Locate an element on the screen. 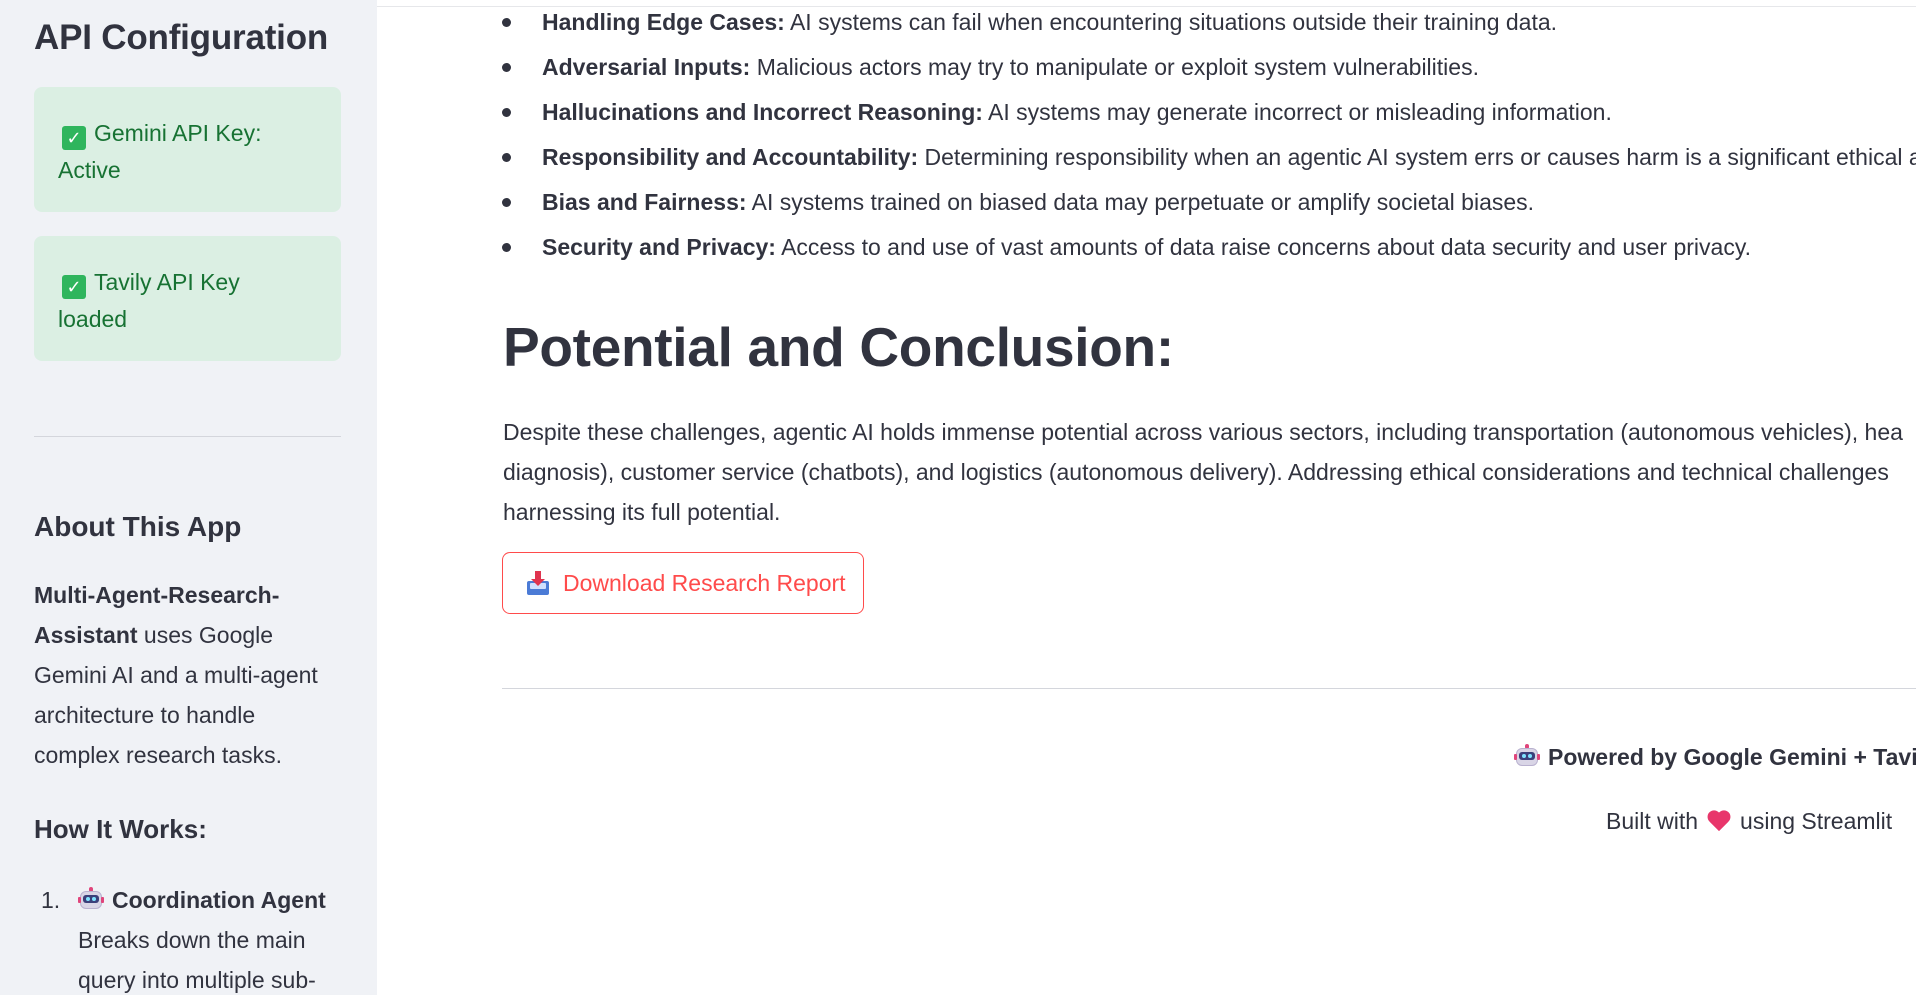 Image resolution: width=1916 pixels, height=995 pixels. about-heading: About This App is located at coordinates (138, 526).